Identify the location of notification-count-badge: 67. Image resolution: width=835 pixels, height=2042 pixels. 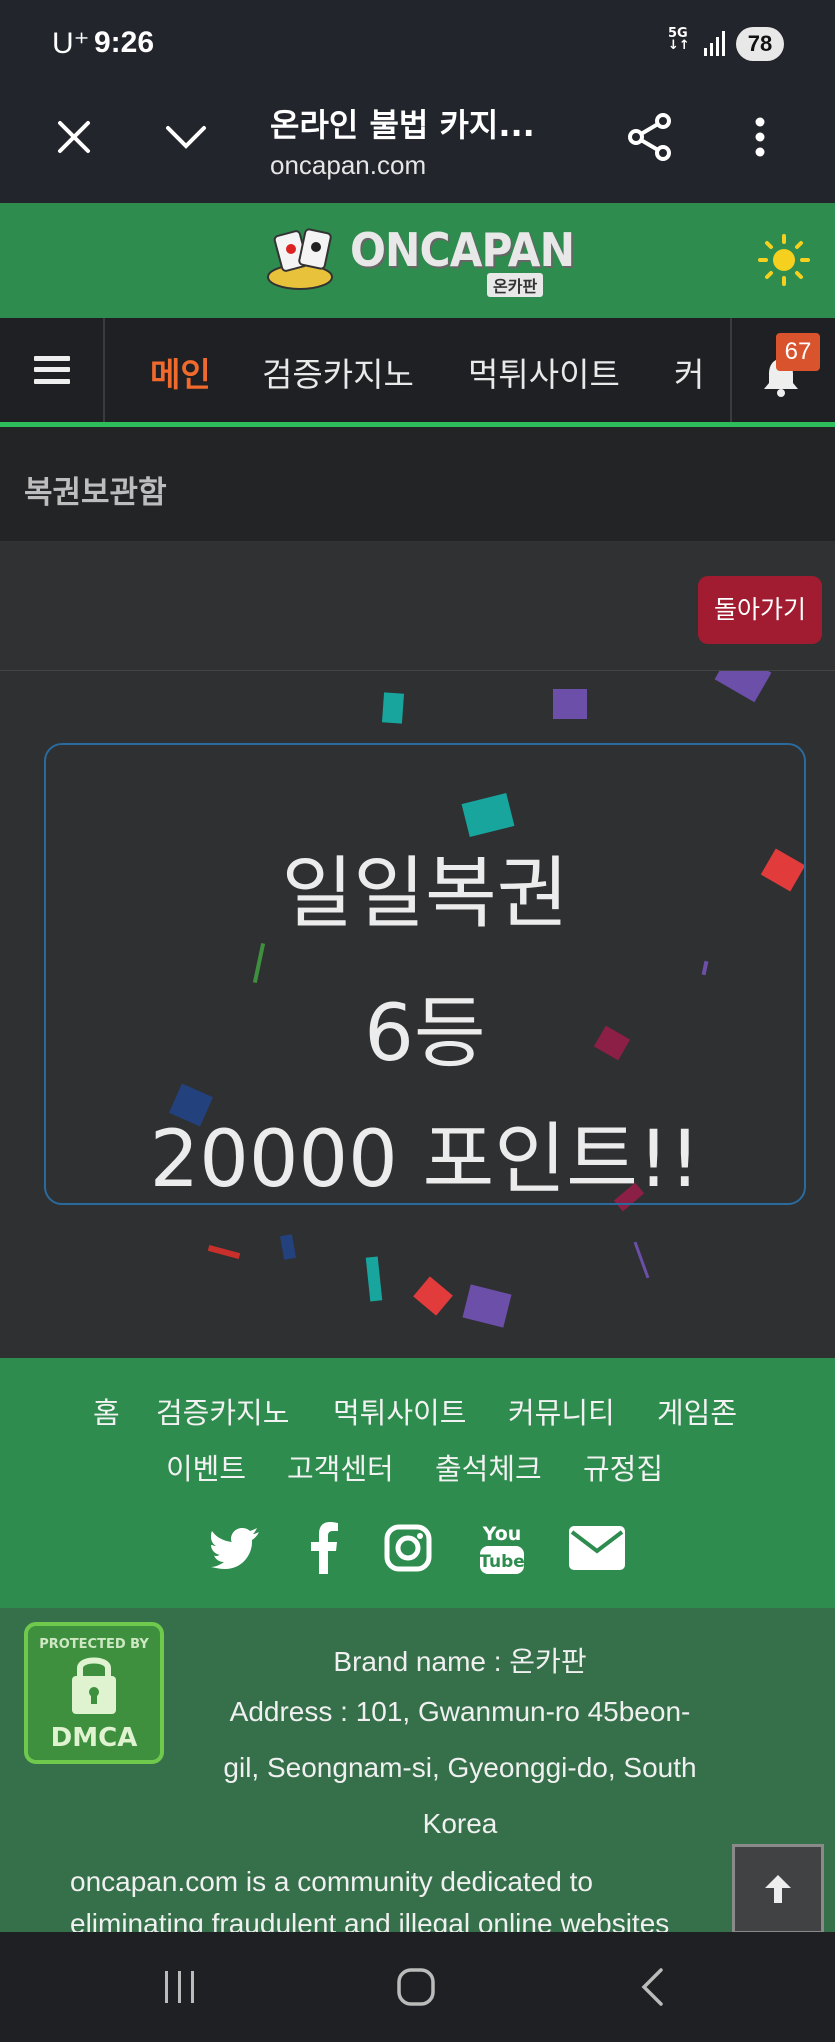
(798, 352).